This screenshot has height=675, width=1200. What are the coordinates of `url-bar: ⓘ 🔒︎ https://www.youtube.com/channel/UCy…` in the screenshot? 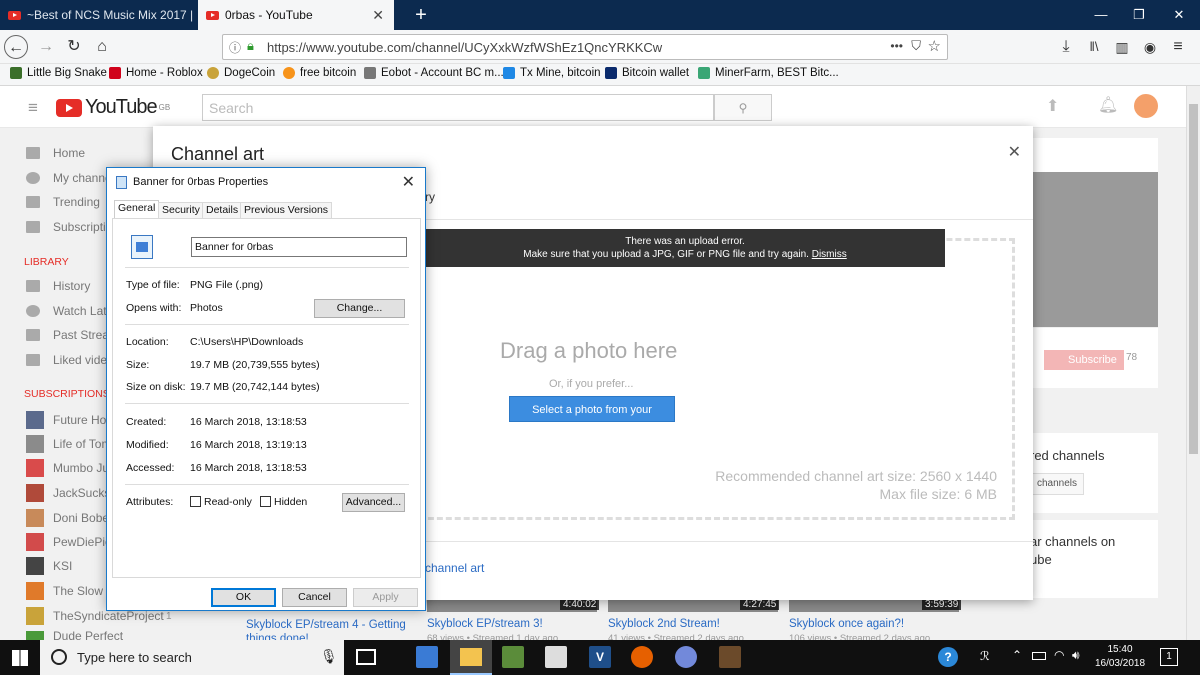 It's located at (585, 47).